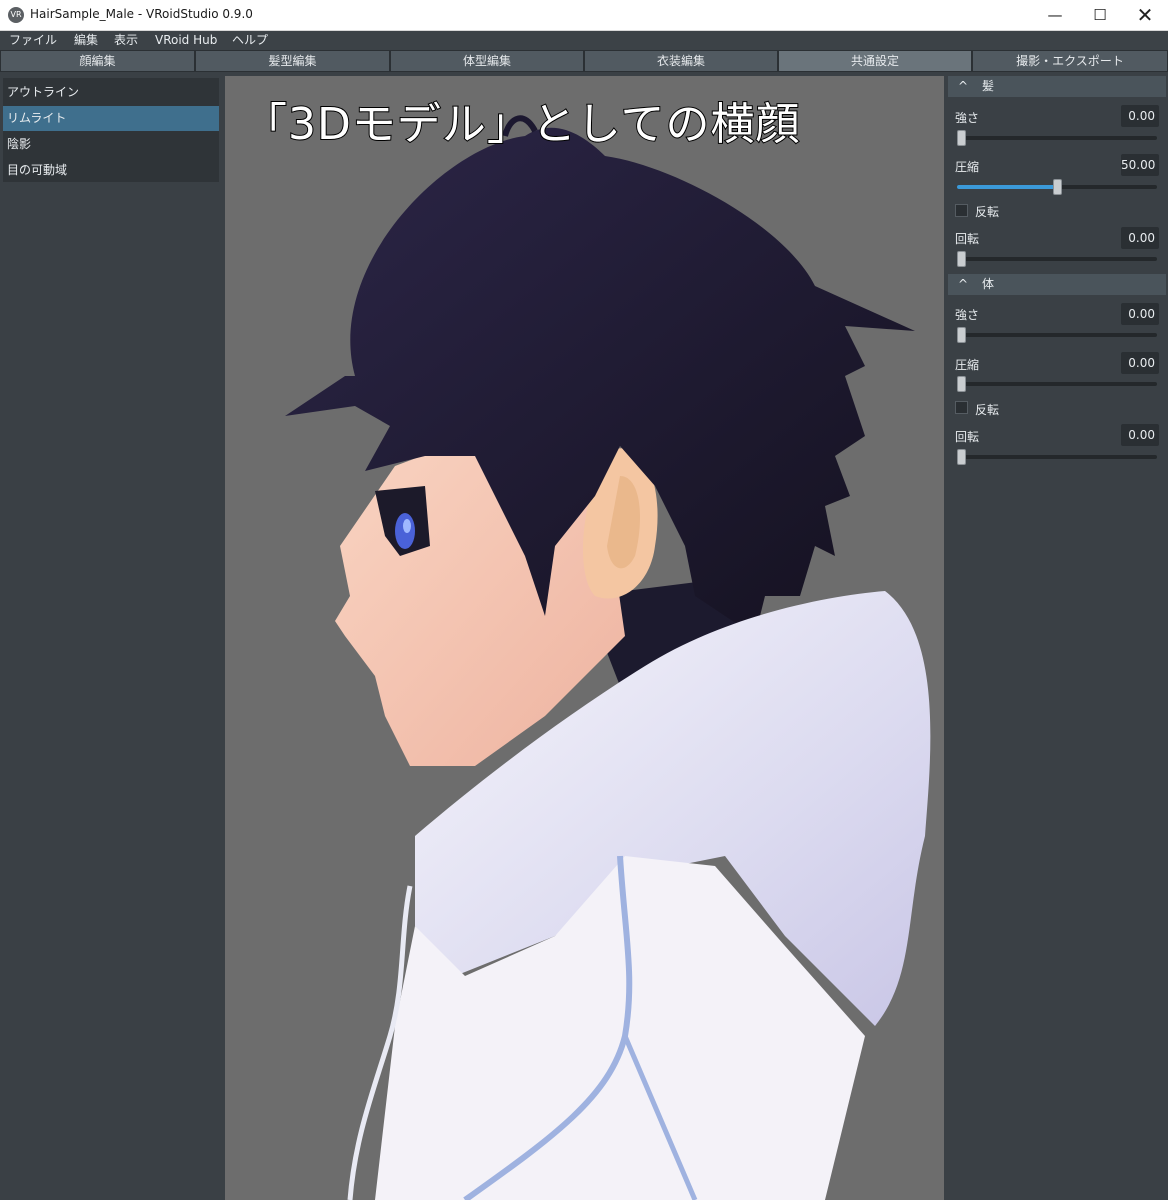 The width and height of the screenshot is (1168, 1200). Describe the element at coordinates (487, 61) in the screenshot. I see `tab-body-edit: 体型編集` at that location.